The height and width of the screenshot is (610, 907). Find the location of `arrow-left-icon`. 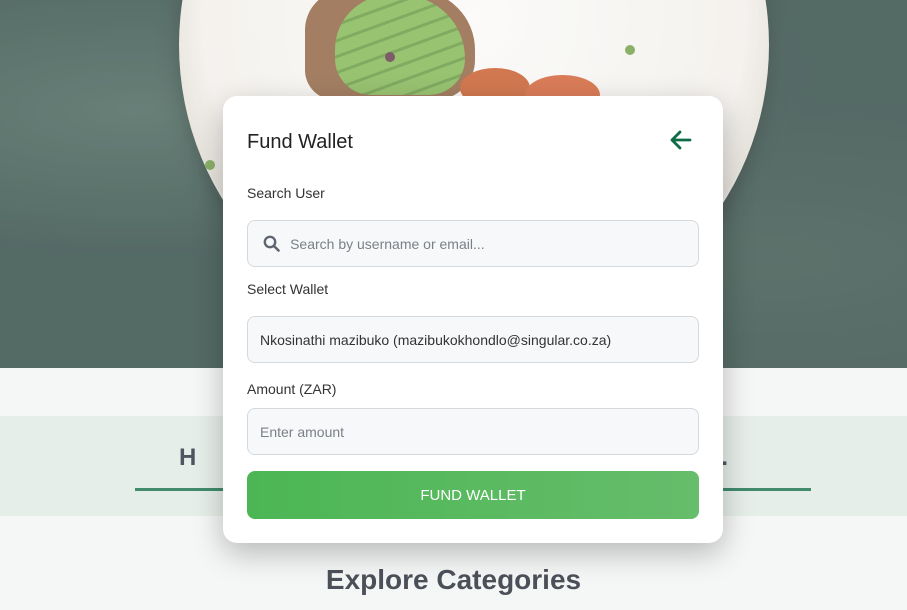

arrow-left-icon is located at coordinates (681, 140).